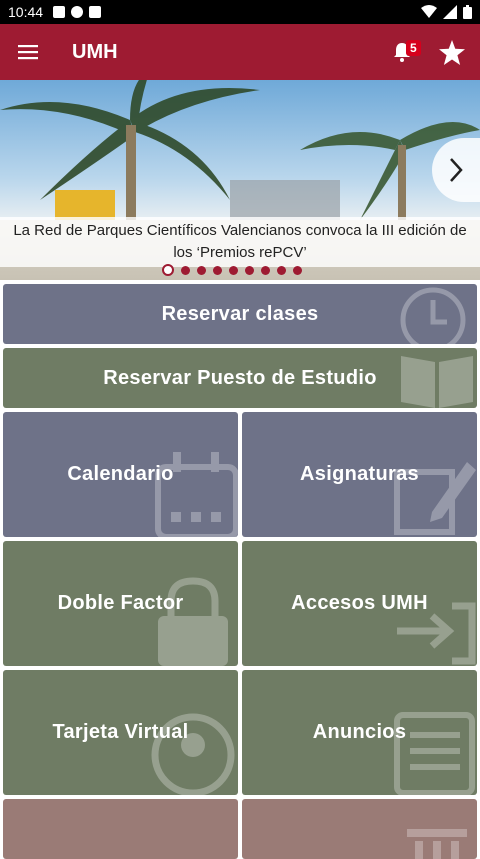 The width and height of the screenshot is (480, 859). What do you see at coordinates (359, 829) in the screenshot?
I see `partial-tile-right` at bounding box center [359, 829].